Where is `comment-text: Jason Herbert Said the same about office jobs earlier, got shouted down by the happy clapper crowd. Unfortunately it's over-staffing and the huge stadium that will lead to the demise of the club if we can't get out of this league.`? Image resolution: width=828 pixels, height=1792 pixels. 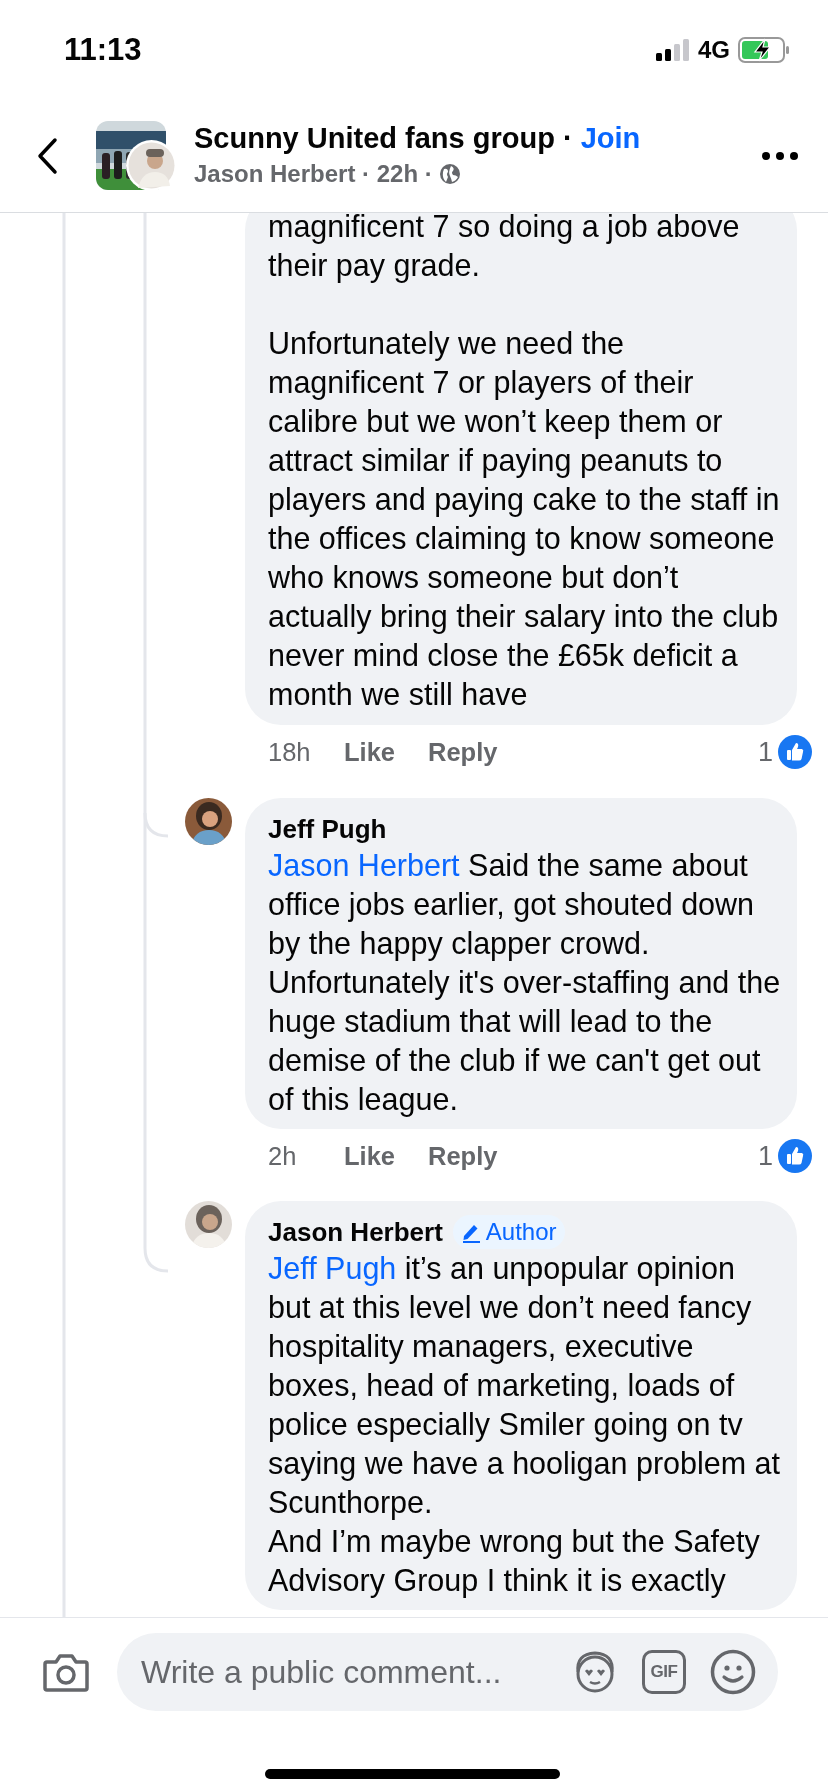
comment-text: Jason Herbert Said the same about office jobs earlier, got shouted down by the happy clapper crowd. Unfortunately it's over-staffing and the huge stadium that will lead to the demise of the club if we can't get out of this league. is located at coordinates (525, 983).